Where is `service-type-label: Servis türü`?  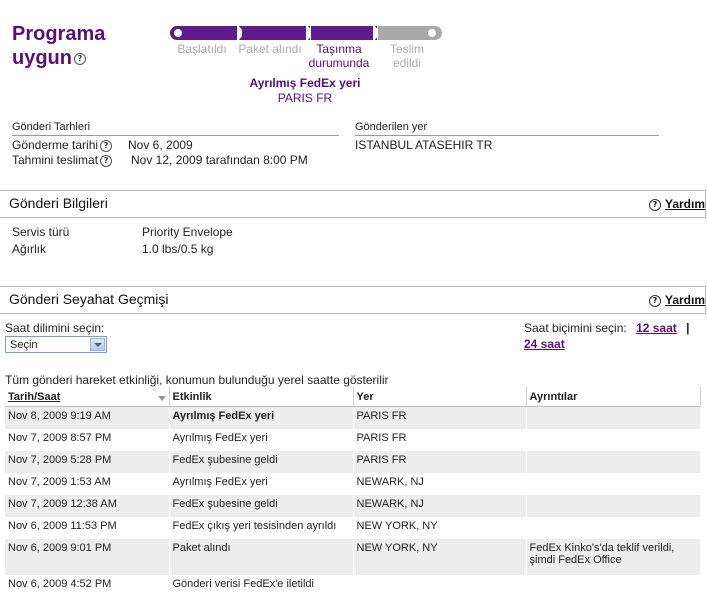
service-type-label: Servis türü is located at coordinates (41, 232).